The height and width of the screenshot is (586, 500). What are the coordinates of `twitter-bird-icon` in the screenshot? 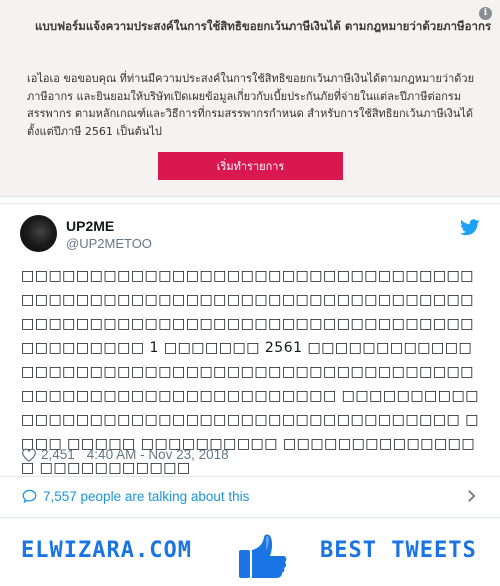 It's located at (470, 227).